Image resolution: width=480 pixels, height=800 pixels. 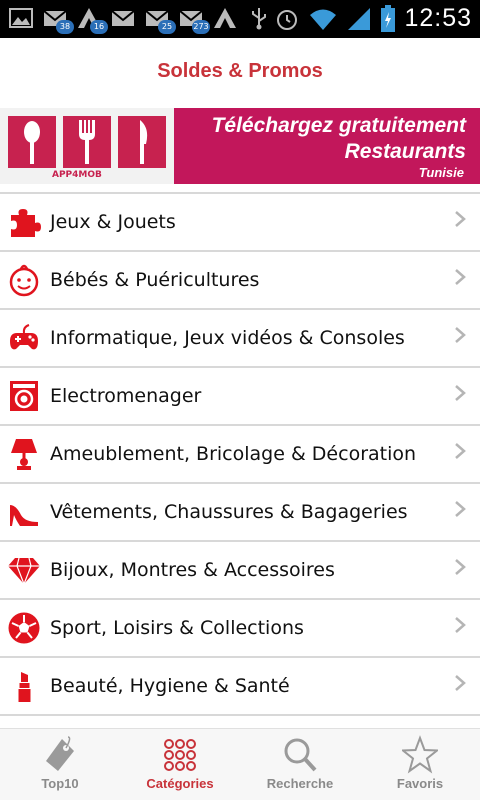 I want to click on app4mob-logo: APP4MOB, so click(x=87, y=146).